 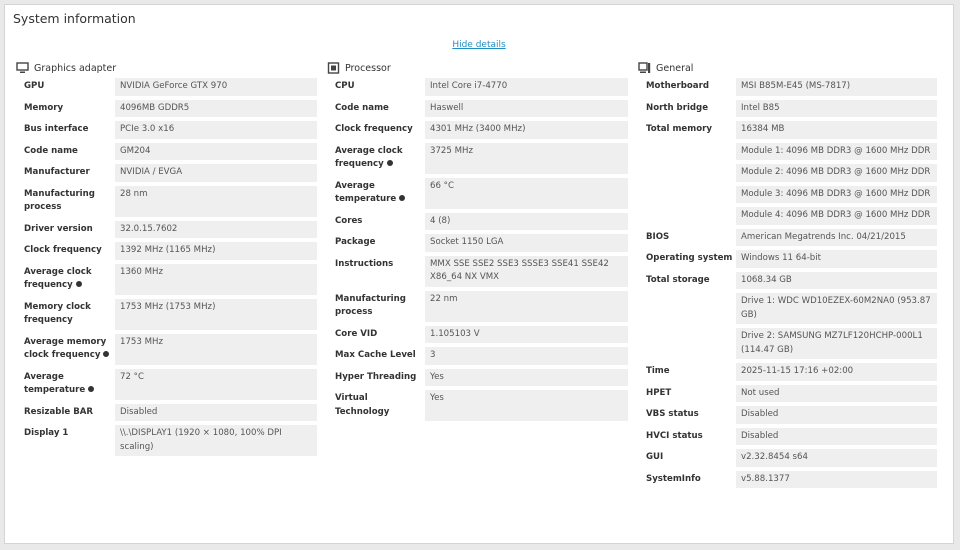 I want to click on row-label: VBS status, so click(x=687, y=415).